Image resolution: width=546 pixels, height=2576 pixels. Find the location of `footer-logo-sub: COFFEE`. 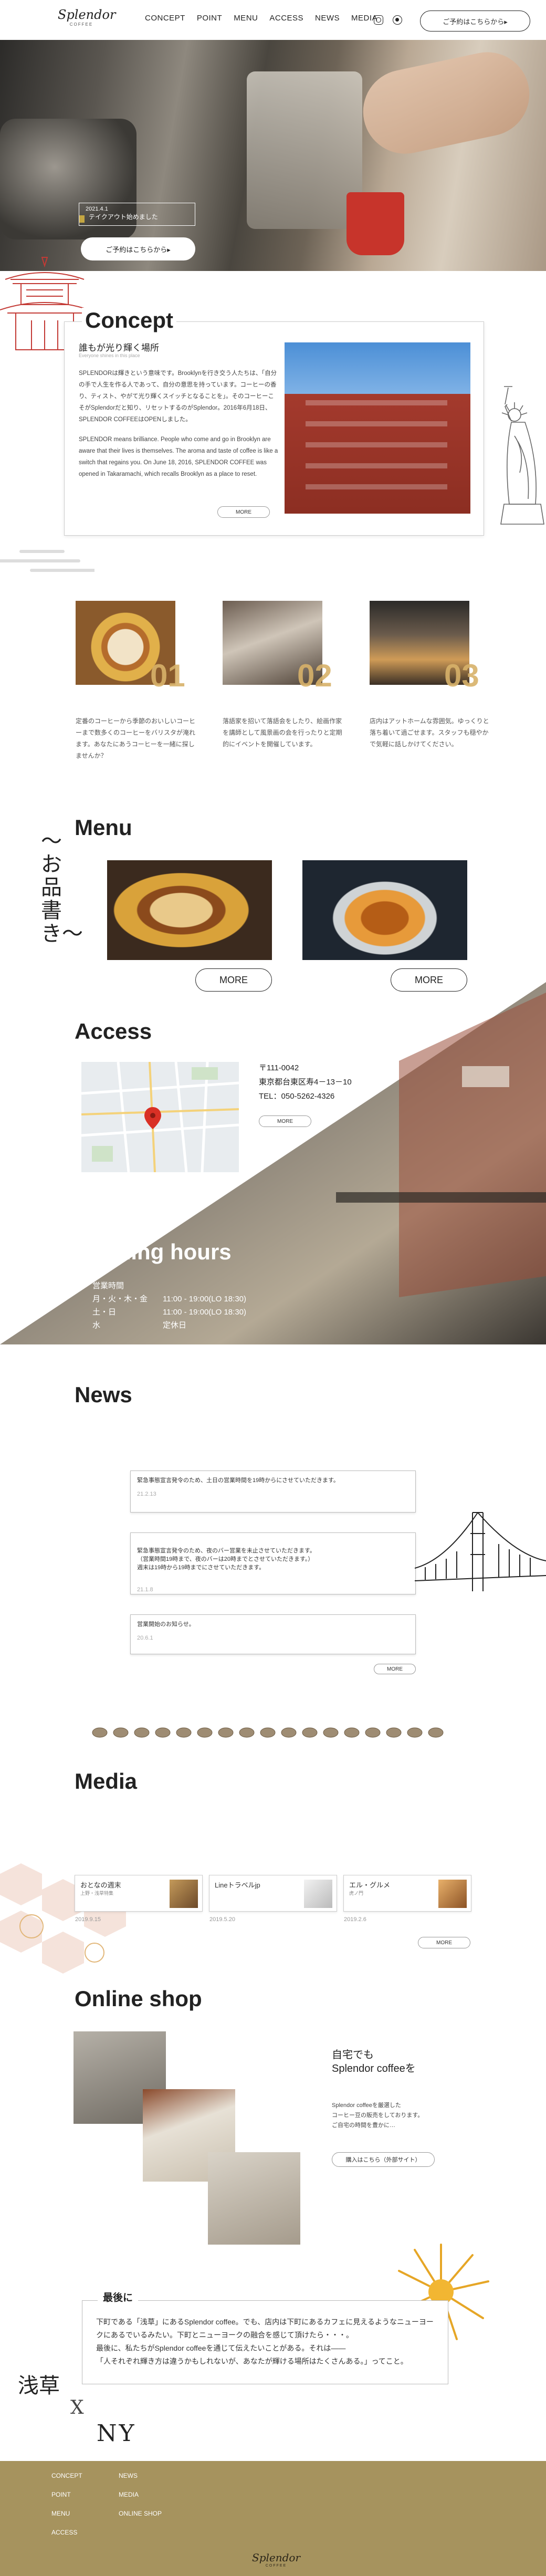

footer-logo-sub: COFFEE is located at coordinates (276, 2566).